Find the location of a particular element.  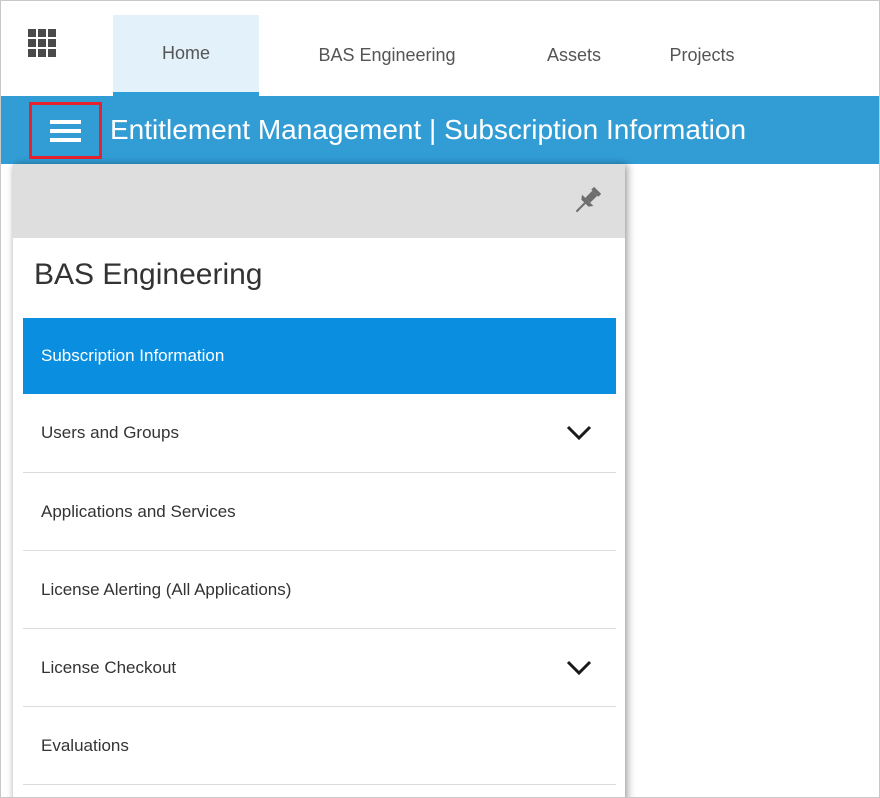

menu-item-label: License Alerting (All Applications) is located at coordinates (166, 589).